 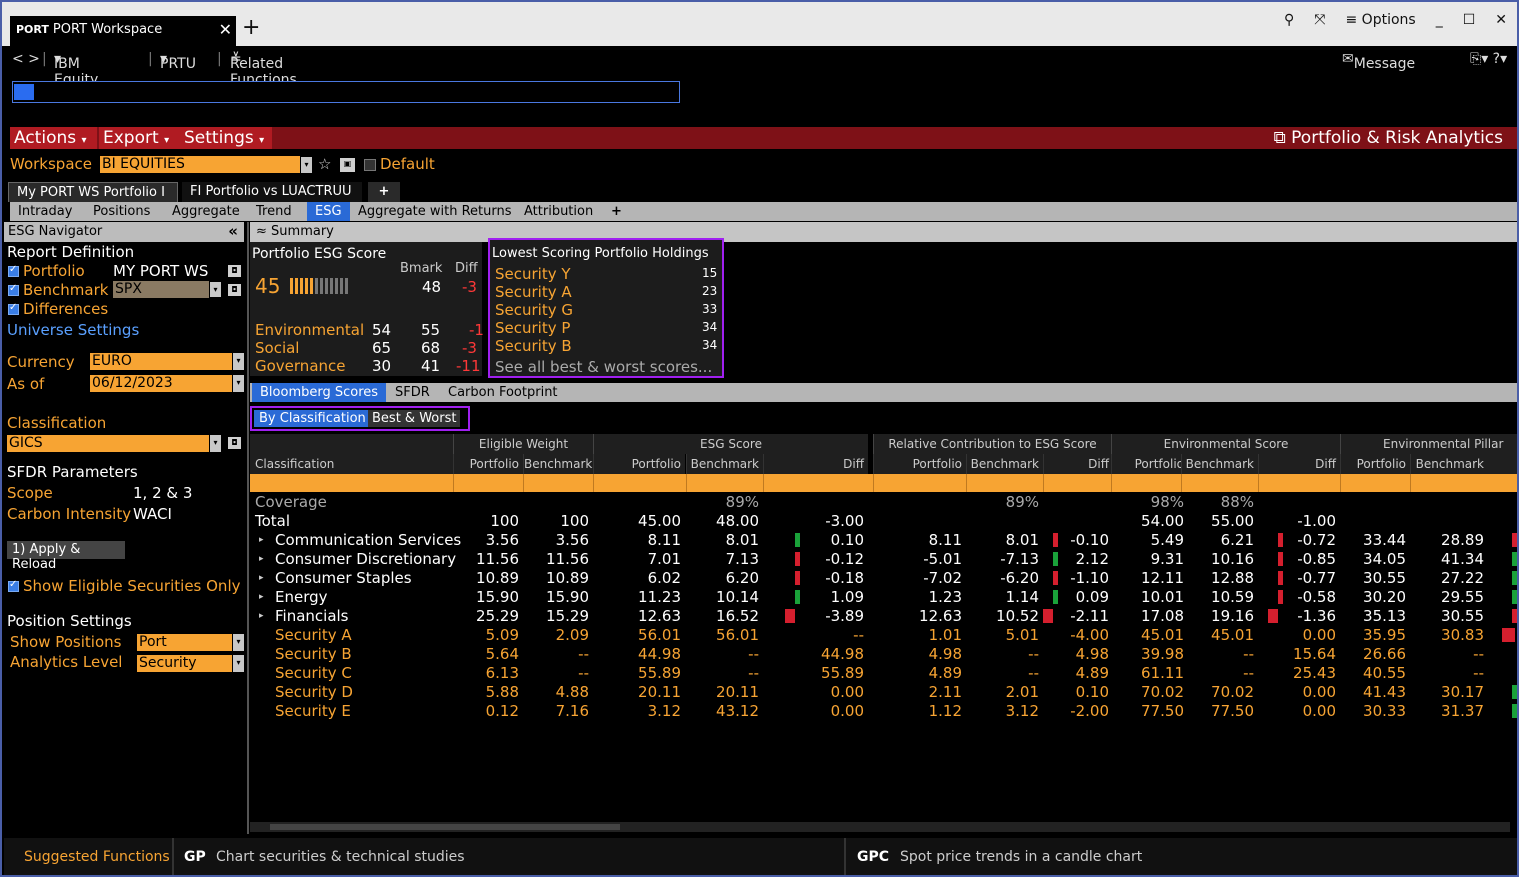 What do you see at coordinates (346, 92) in the screenshot?
I see `command-line` at bounding box center [346, 92].